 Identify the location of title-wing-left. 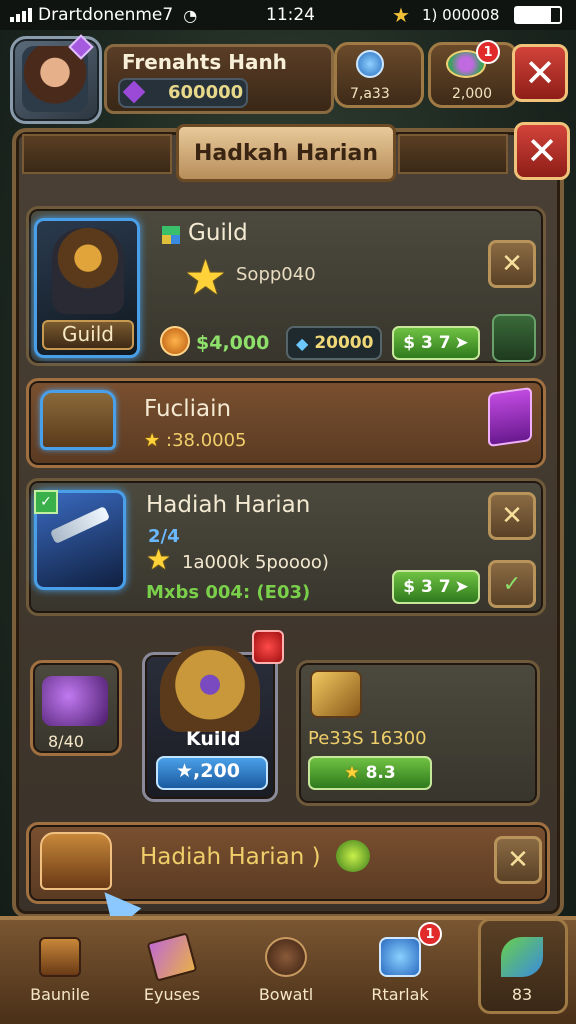
(97, 154).